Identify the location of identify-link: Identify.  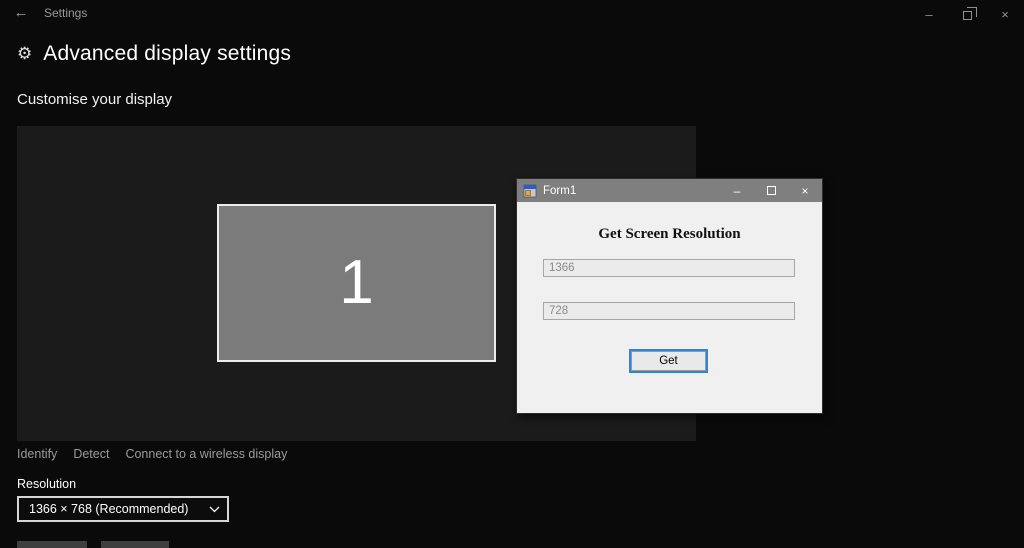
(37, 454).